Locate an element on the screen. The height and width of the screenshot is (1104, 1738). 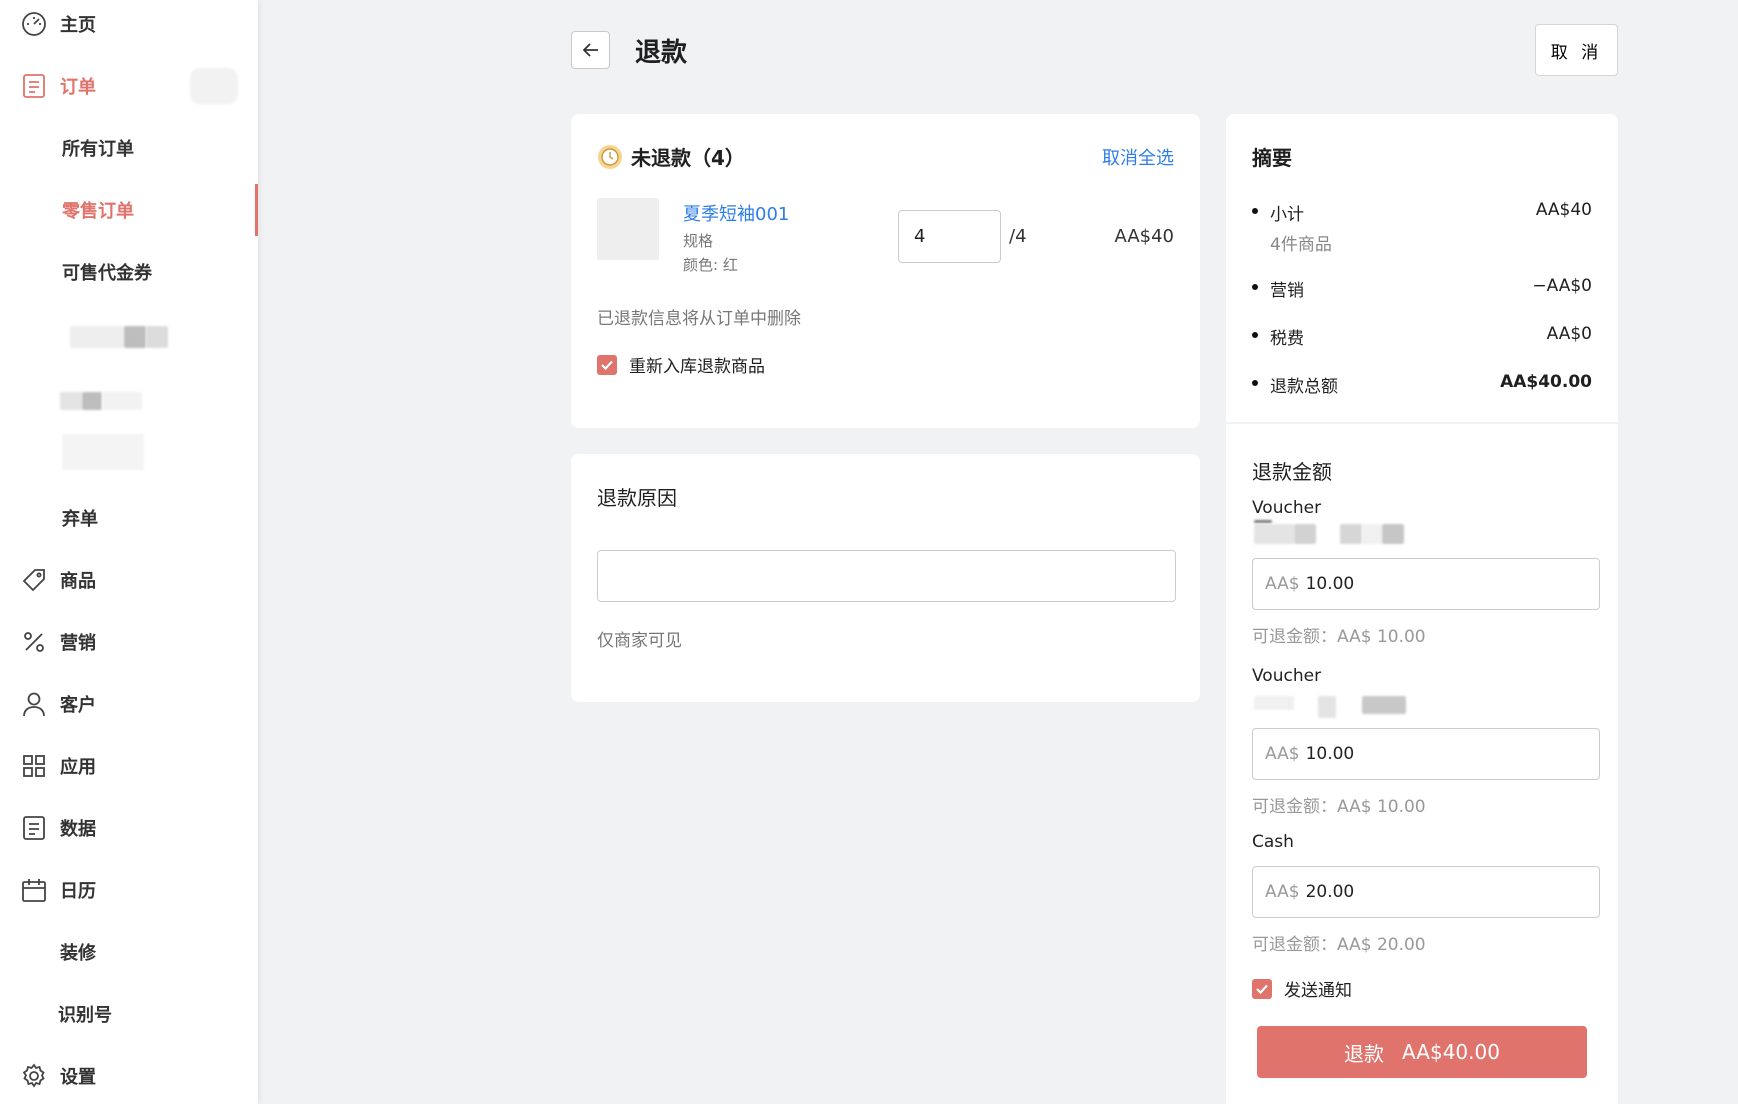
sidebar-item-label: 营销 is located at coordinates (78, 643).